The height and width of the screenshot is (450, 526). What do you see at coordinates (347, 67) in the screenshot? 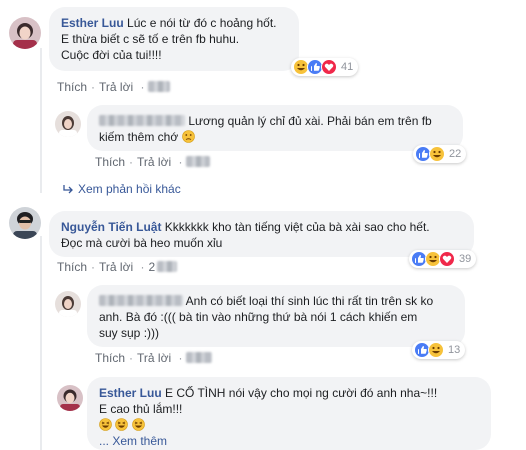
I see `reaction-count: 41` at bounding box center [347, 67].